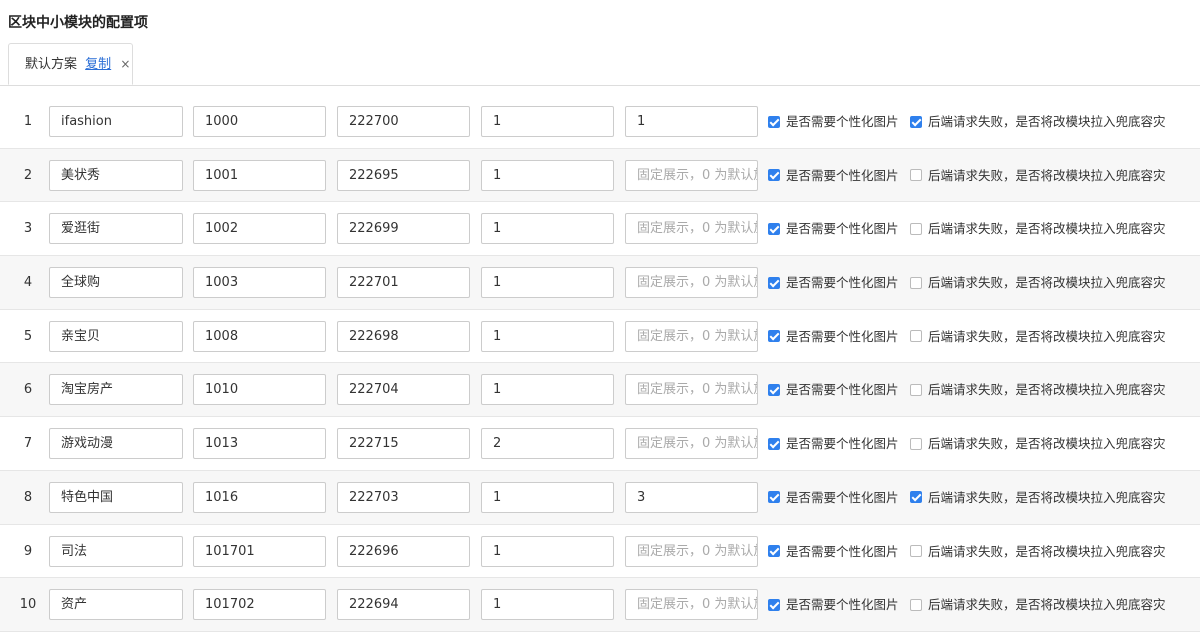 The image size is (1200, 632). Describe the element at coordinates (116, 390) in the screenshot. I see `module-name-field: 淘宝房产` at that location.